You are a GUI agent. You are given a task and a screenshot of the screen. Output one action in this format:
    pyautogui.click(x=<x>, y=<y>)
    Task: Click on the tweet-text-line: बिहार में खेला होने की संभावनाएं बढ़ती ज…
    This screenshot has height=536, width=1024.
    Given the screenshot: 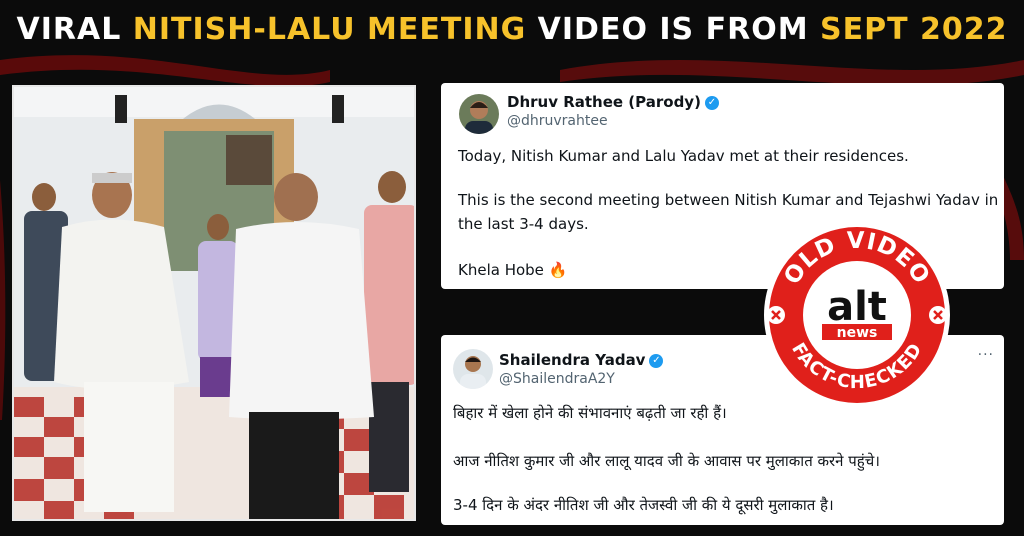 What is the action you would take?
    pyautogui.click(x=590, y=413)
    